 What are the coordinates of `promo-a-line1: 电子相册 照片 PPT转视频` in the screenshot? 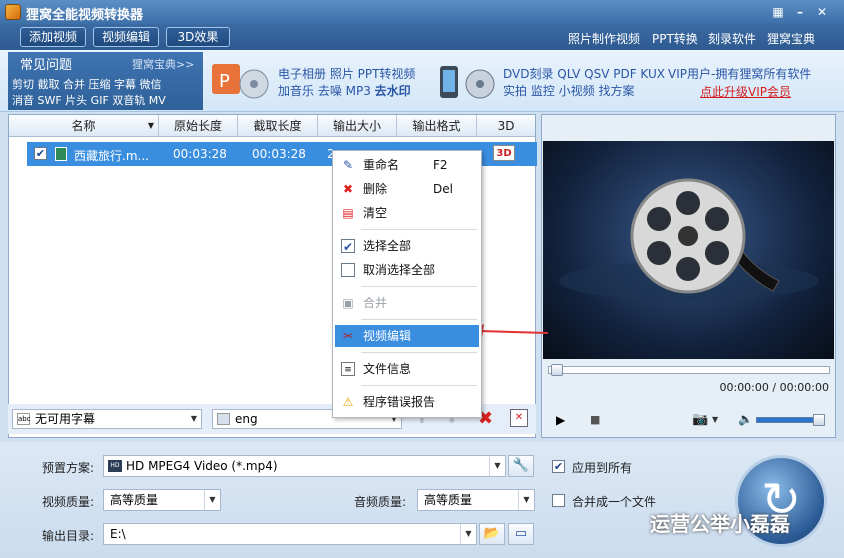 It's located at (346, 73).